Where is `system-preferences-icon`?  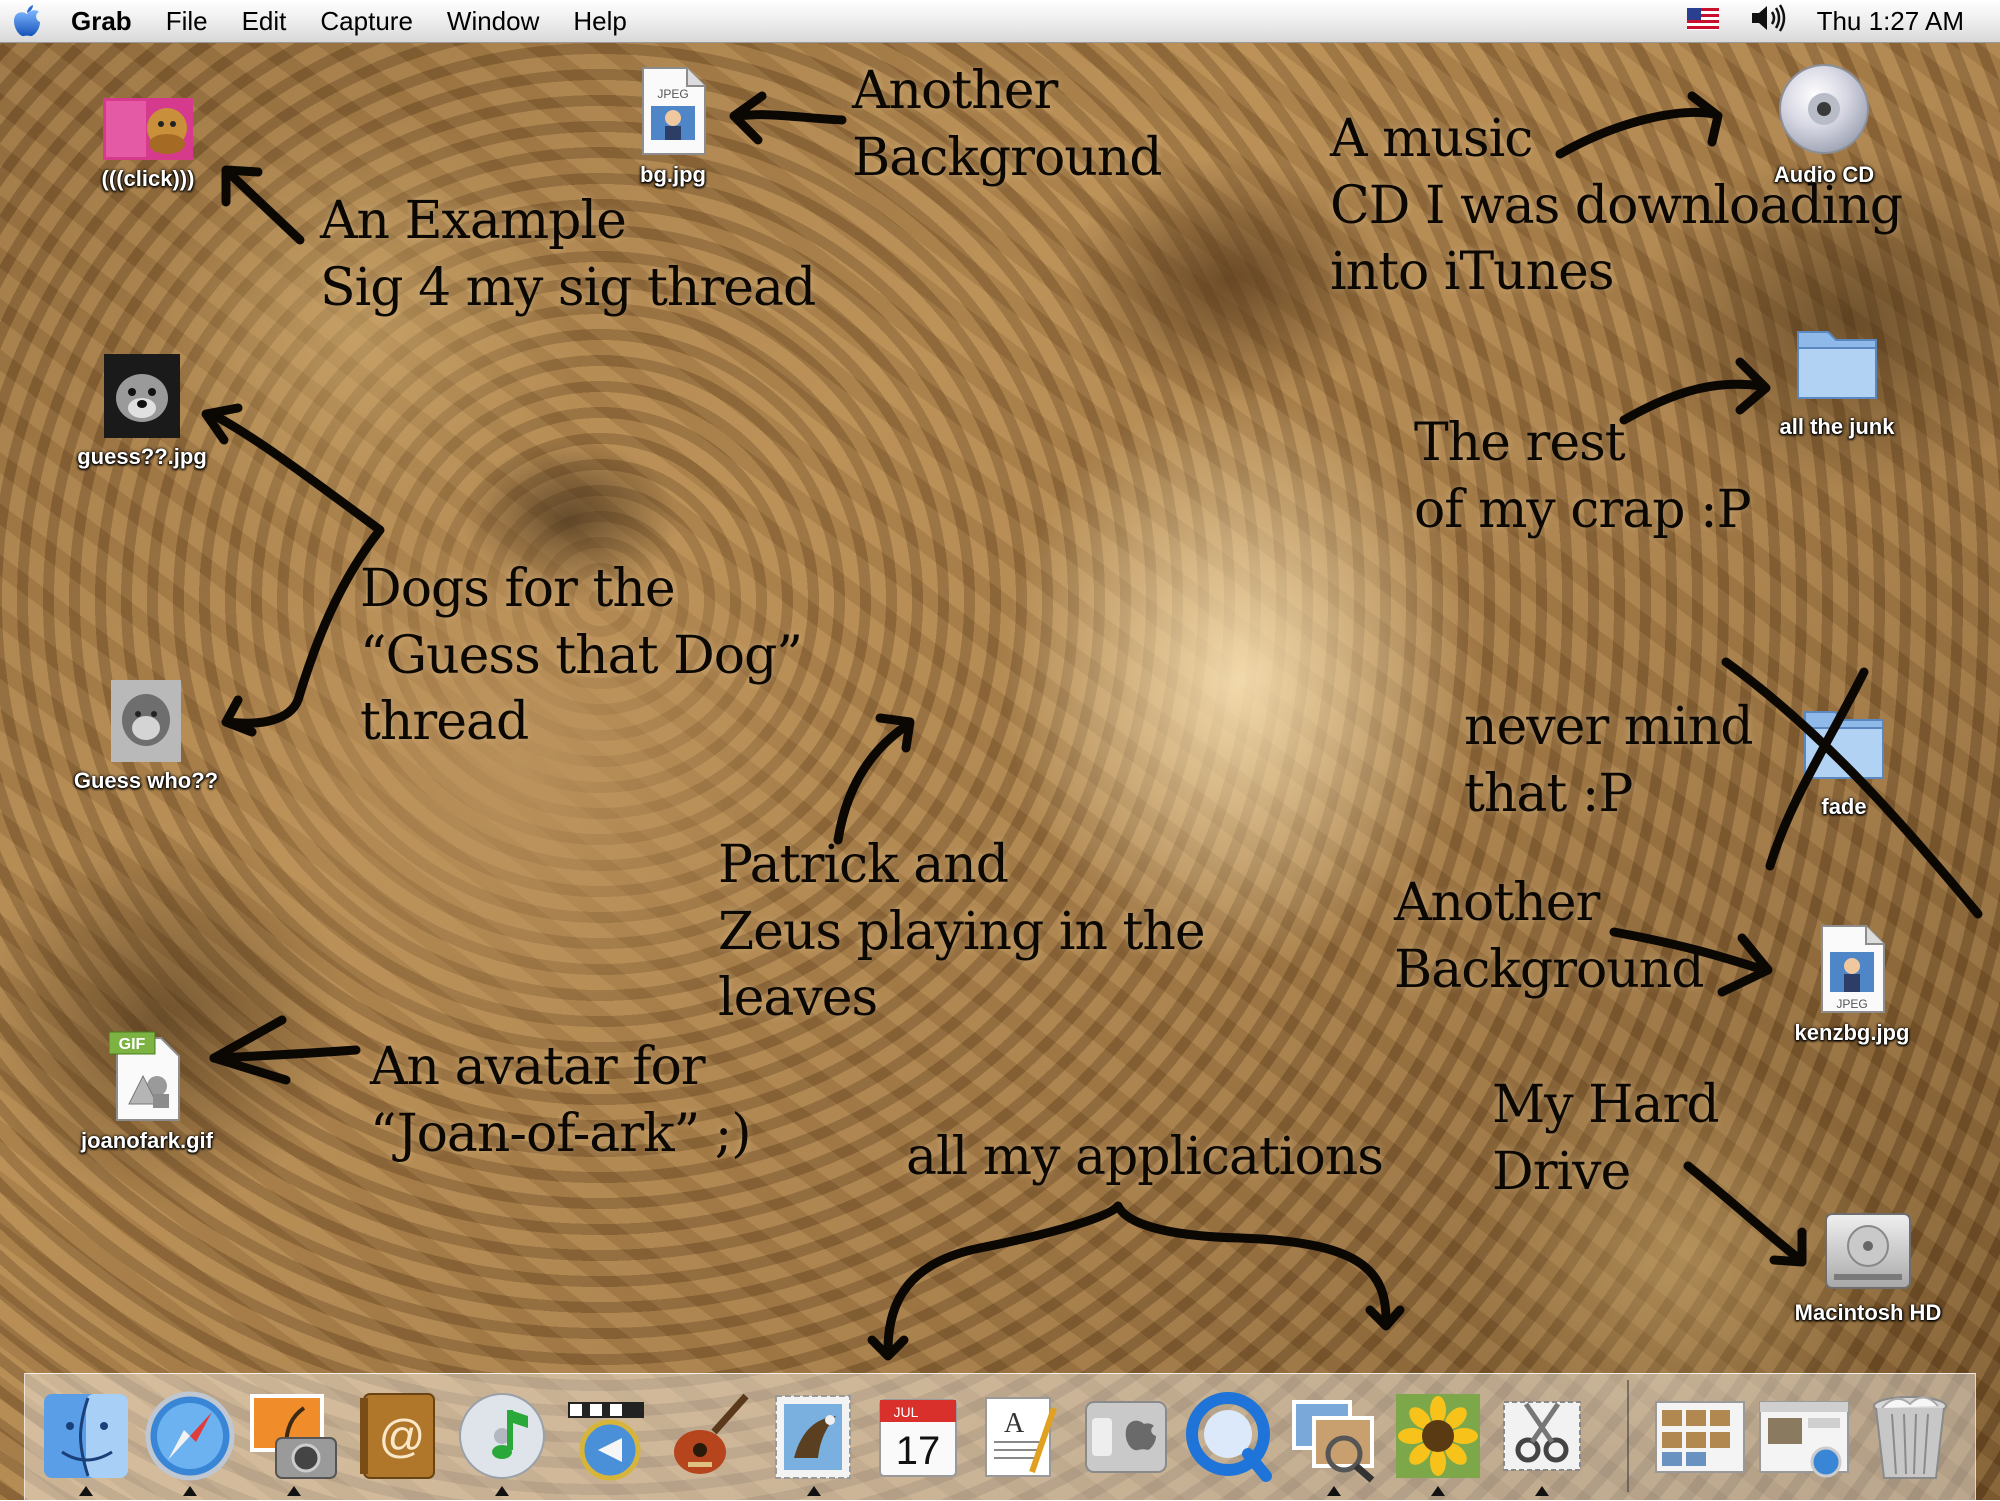
system-preferences-icon is located at coordinates (1126, 1437).